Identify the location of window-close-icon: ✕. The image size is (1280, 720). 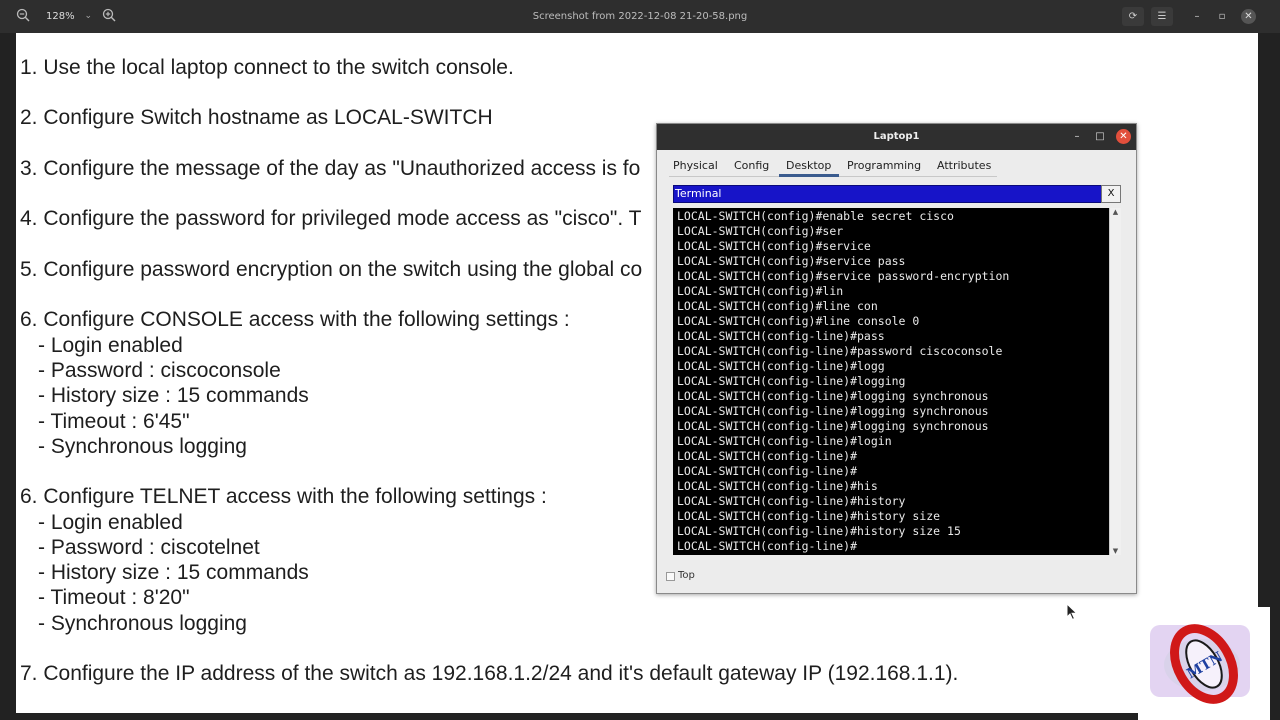
(1123, 136).